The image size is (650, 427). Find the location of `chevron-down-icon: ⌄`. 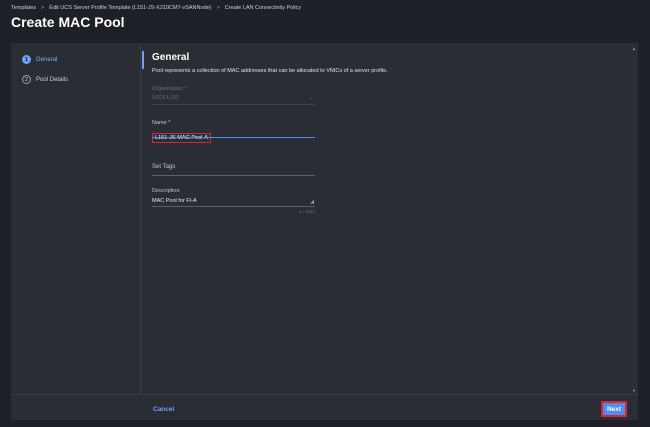

chevron-down-icon: ⌄ is located at coordinates (311, 98).